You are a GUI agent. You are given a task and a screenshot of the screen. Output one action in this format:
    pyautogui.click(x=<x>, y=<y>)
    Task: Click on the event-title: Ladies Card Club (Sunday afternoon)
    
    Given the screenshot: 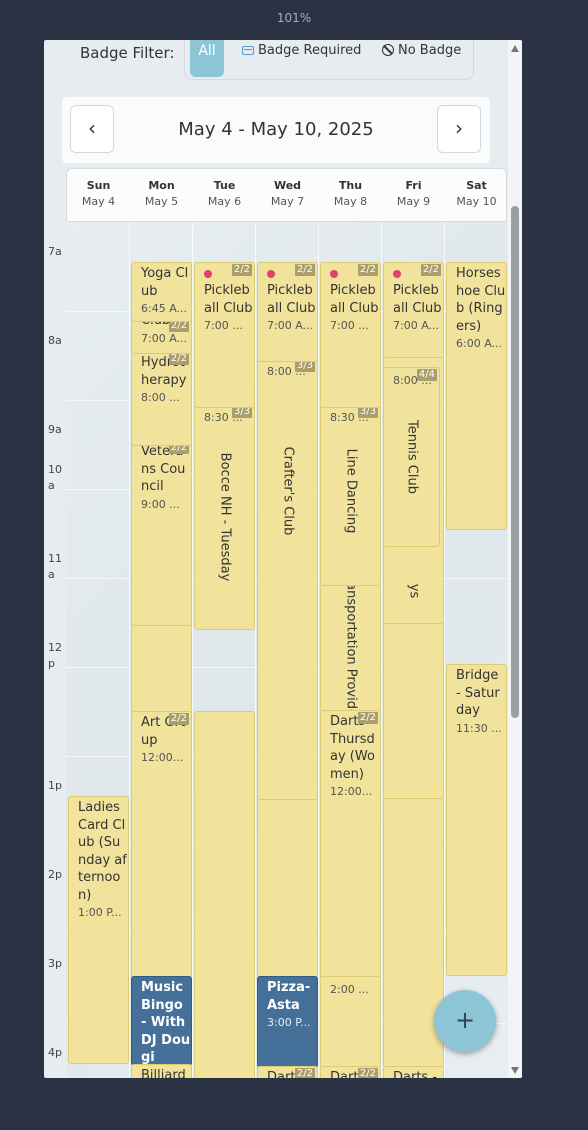 What is the action you would take?
    pyautogui.click(x=102, y=851)
    